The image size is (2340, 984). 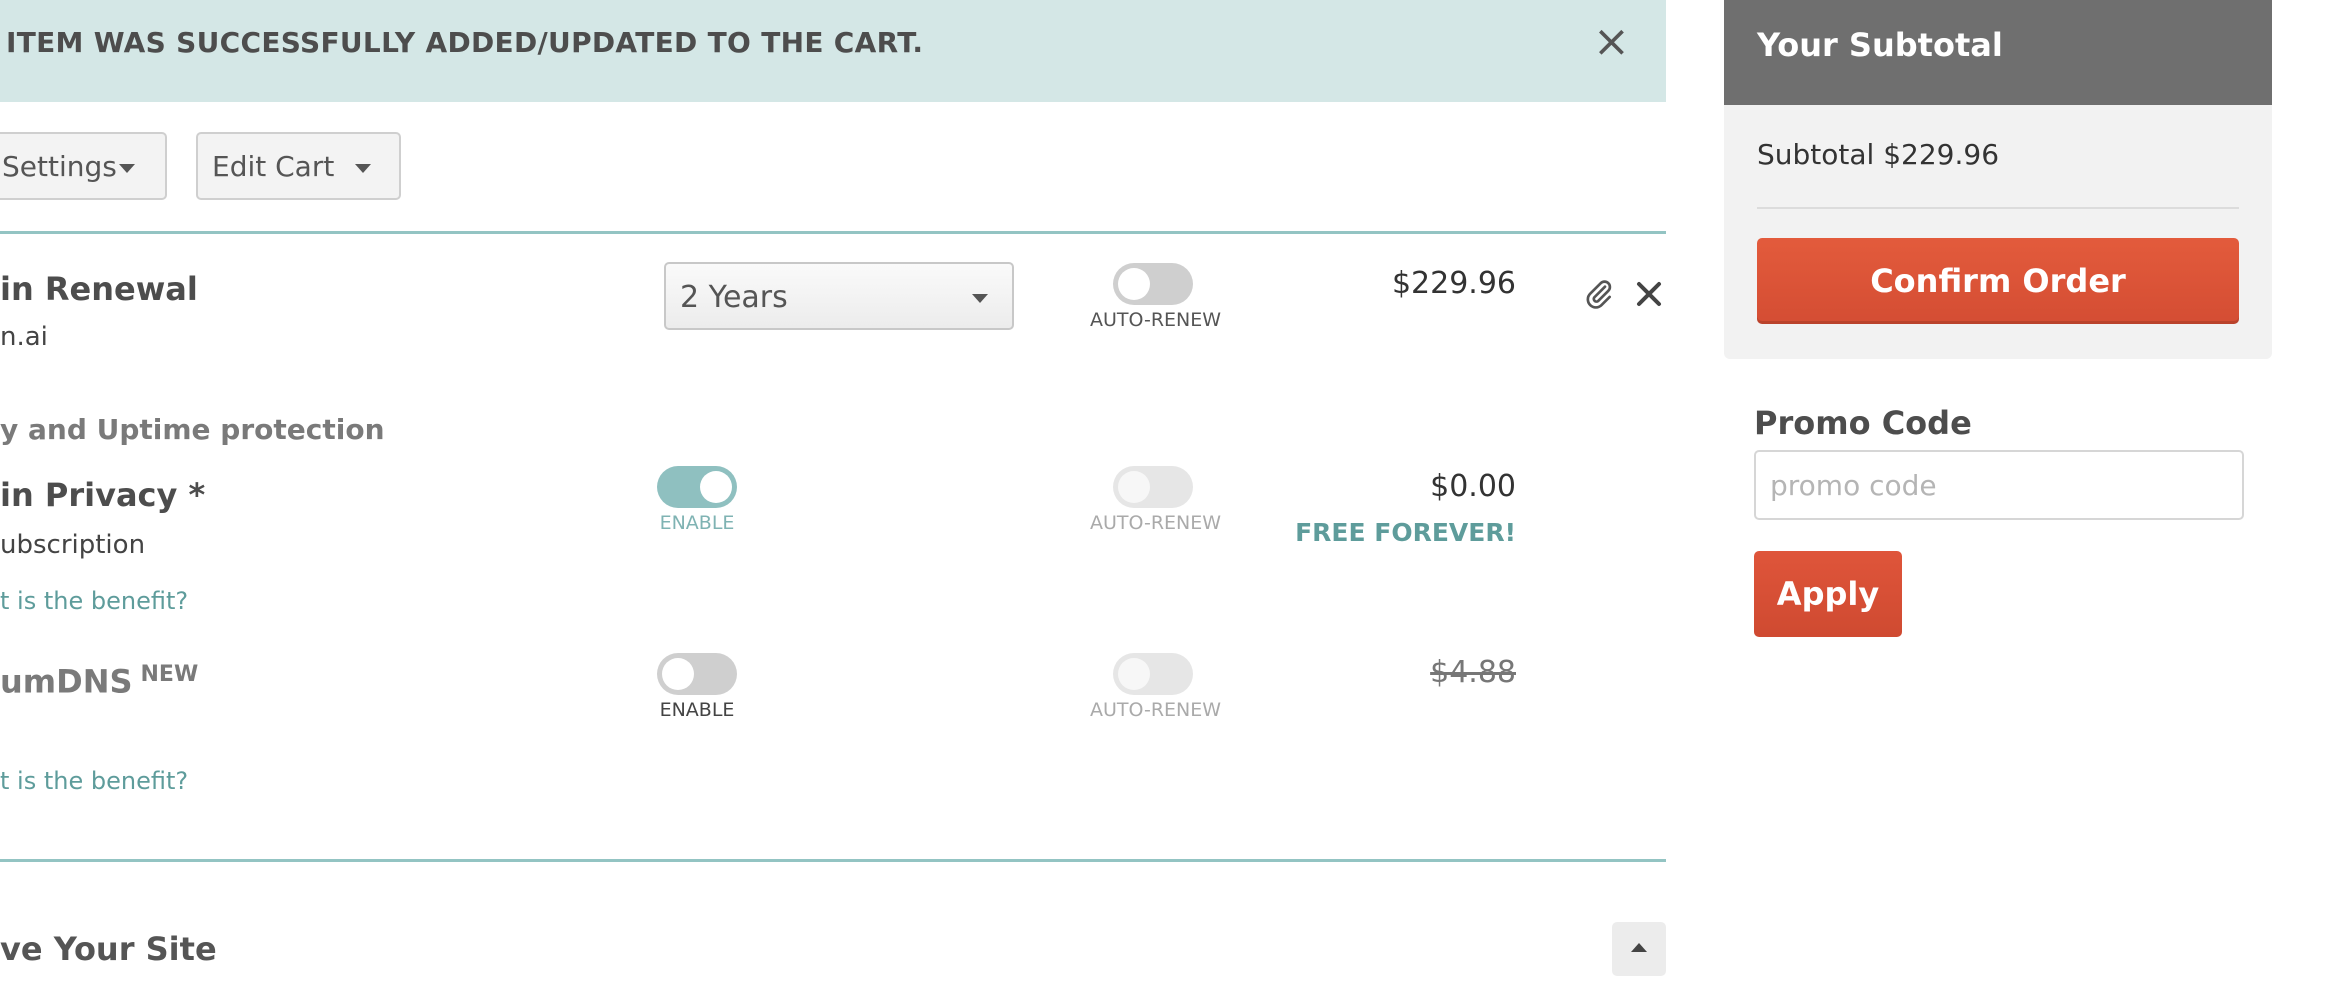 What do you see at coordinates (734, 297) in the screenshot?
I see `term-value: 2 Years` at bounding box center [734, 297].